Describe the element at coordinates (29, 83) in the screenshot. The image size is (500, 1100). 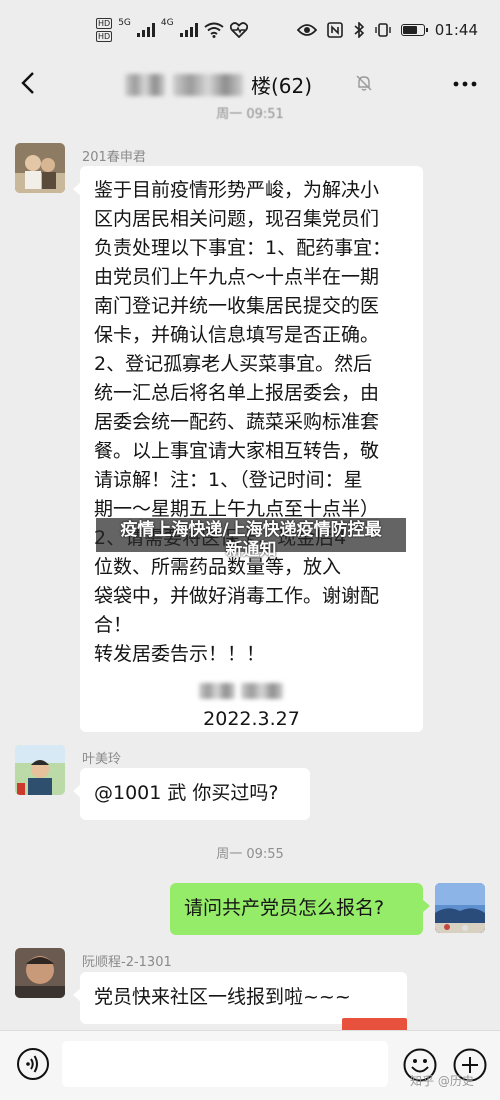
I see `back-arrow-icon` at that location.